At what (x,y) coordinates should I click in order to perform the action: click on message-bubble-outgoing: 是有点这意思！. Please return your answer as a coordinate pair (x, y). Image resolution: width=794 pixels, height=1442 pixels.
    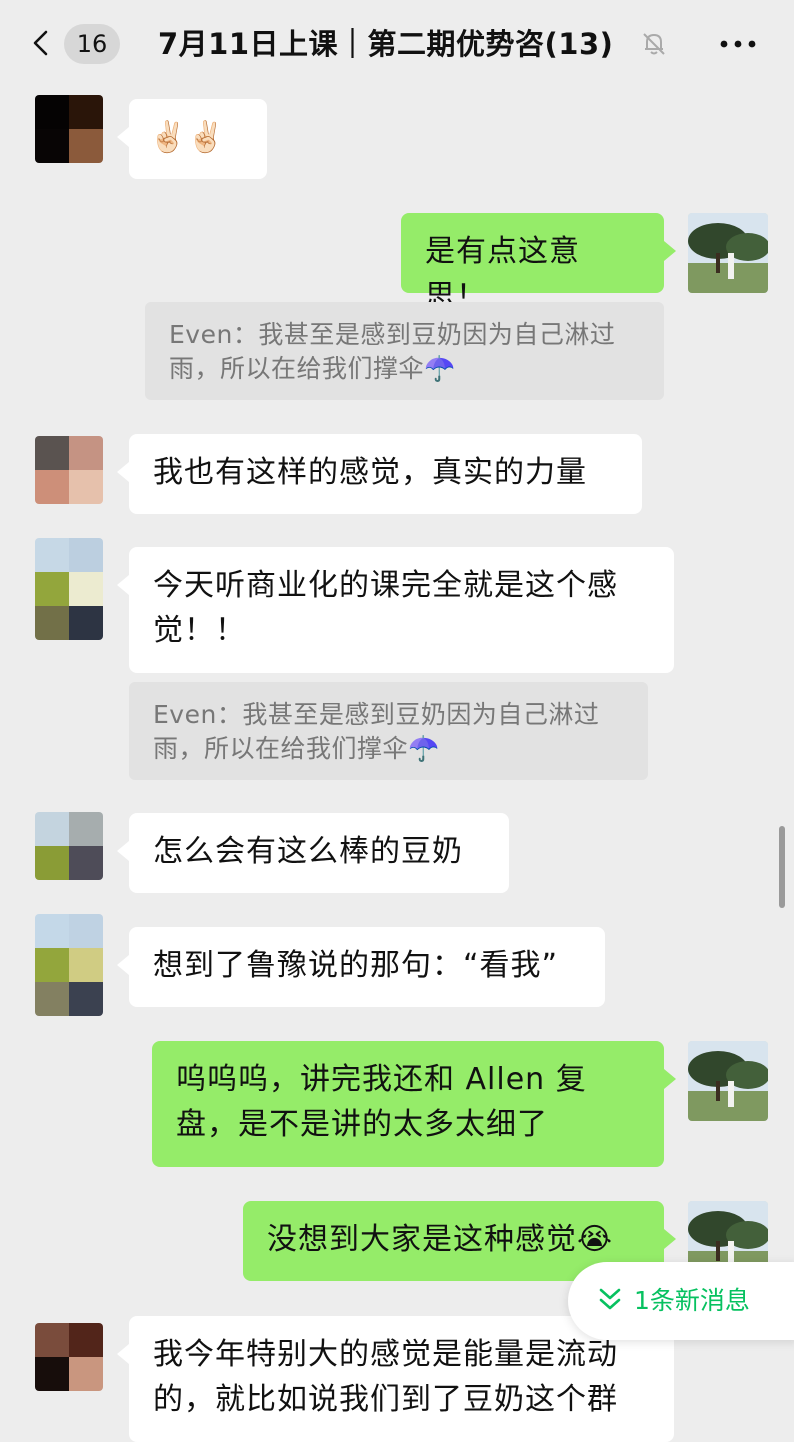
    Looking at the image, I should click on (538, 263).